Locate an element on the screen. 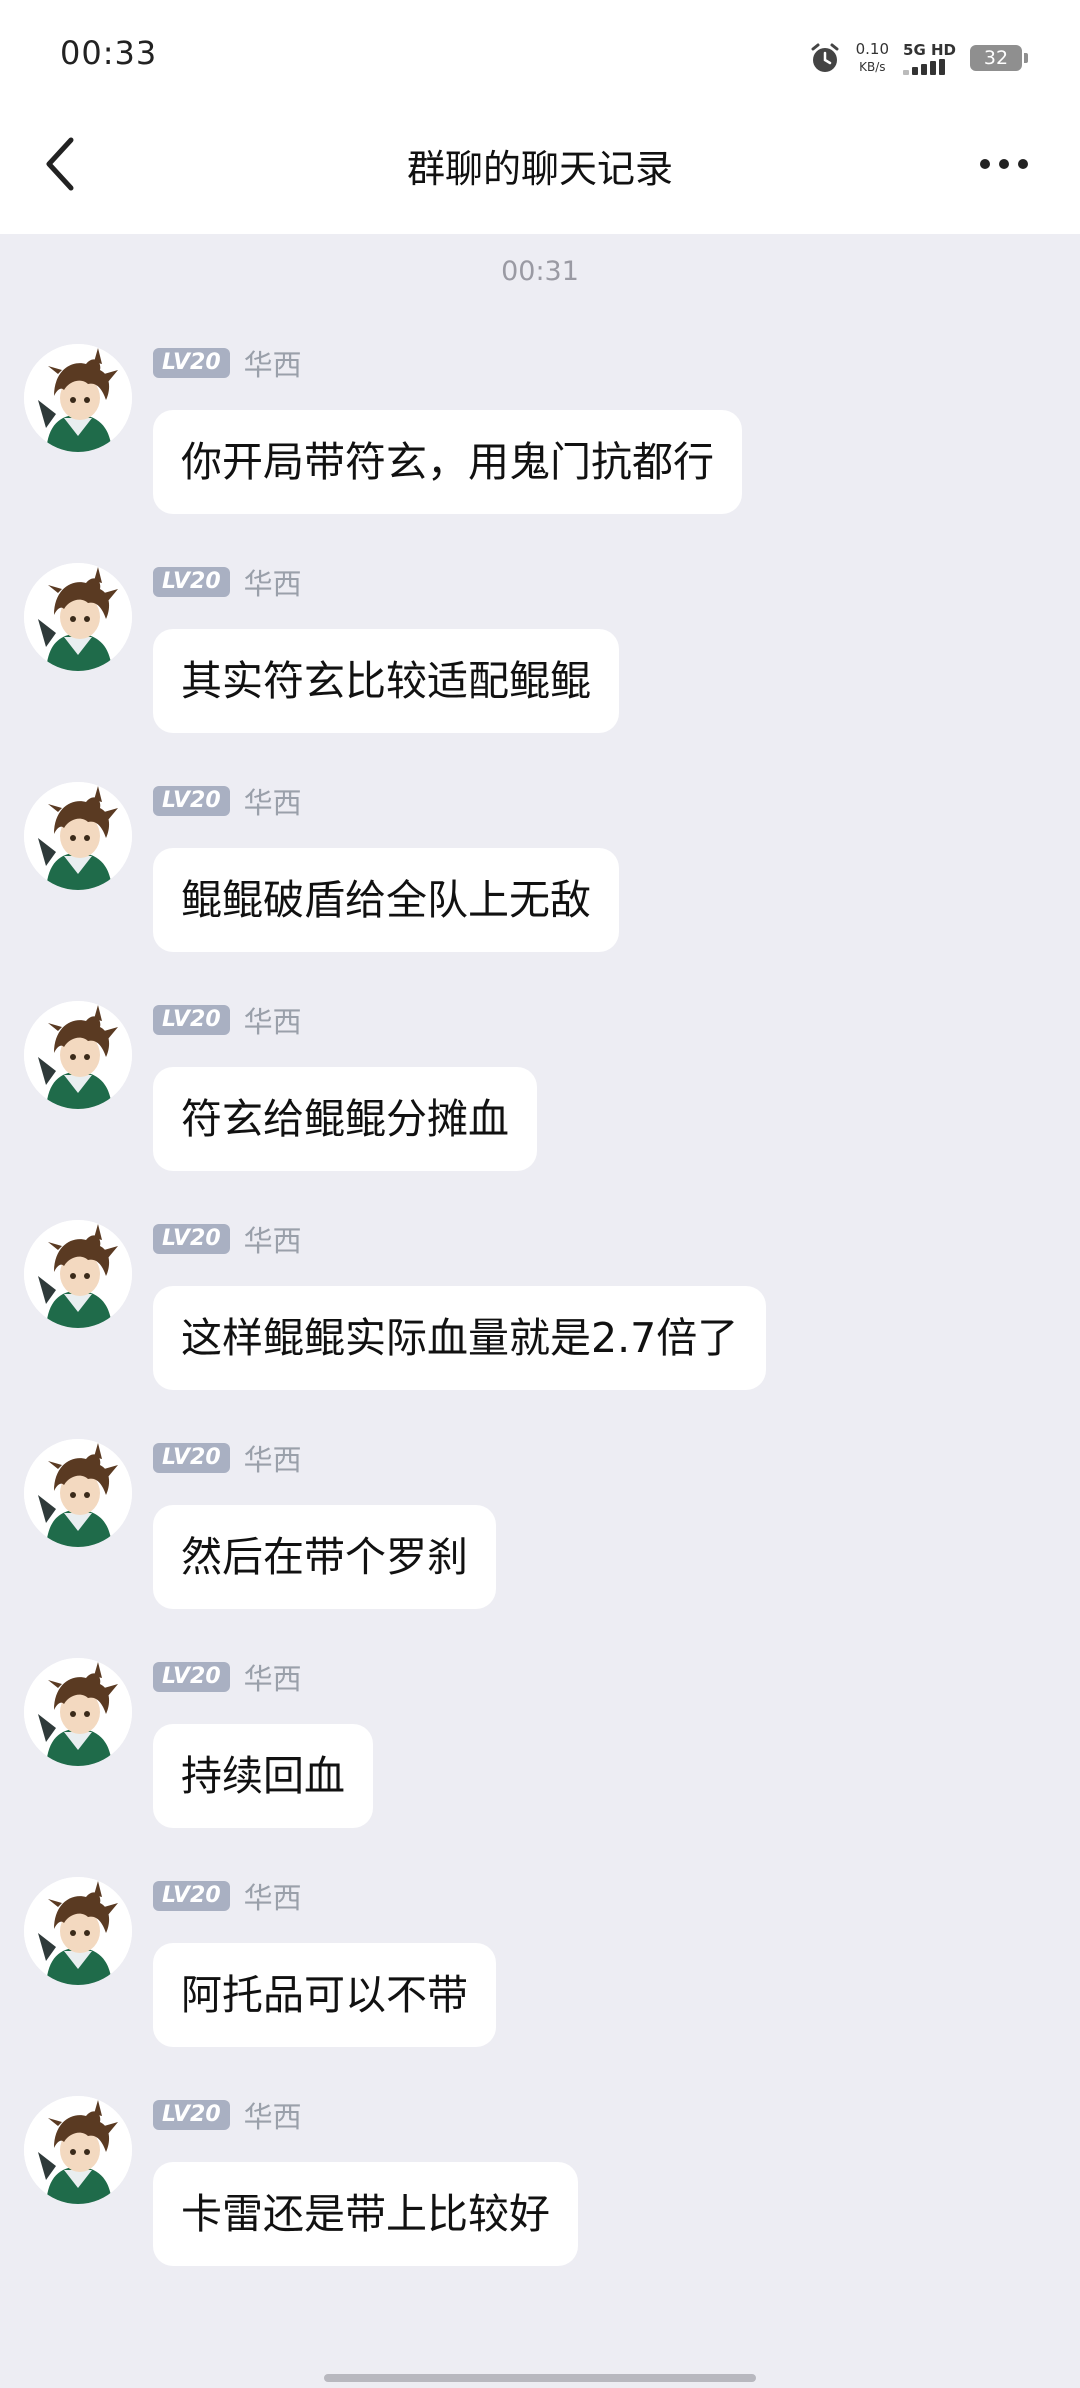 This screenshot has height=2388, width=1080. status-time: 00:33 is located at coordinates (109, 53).